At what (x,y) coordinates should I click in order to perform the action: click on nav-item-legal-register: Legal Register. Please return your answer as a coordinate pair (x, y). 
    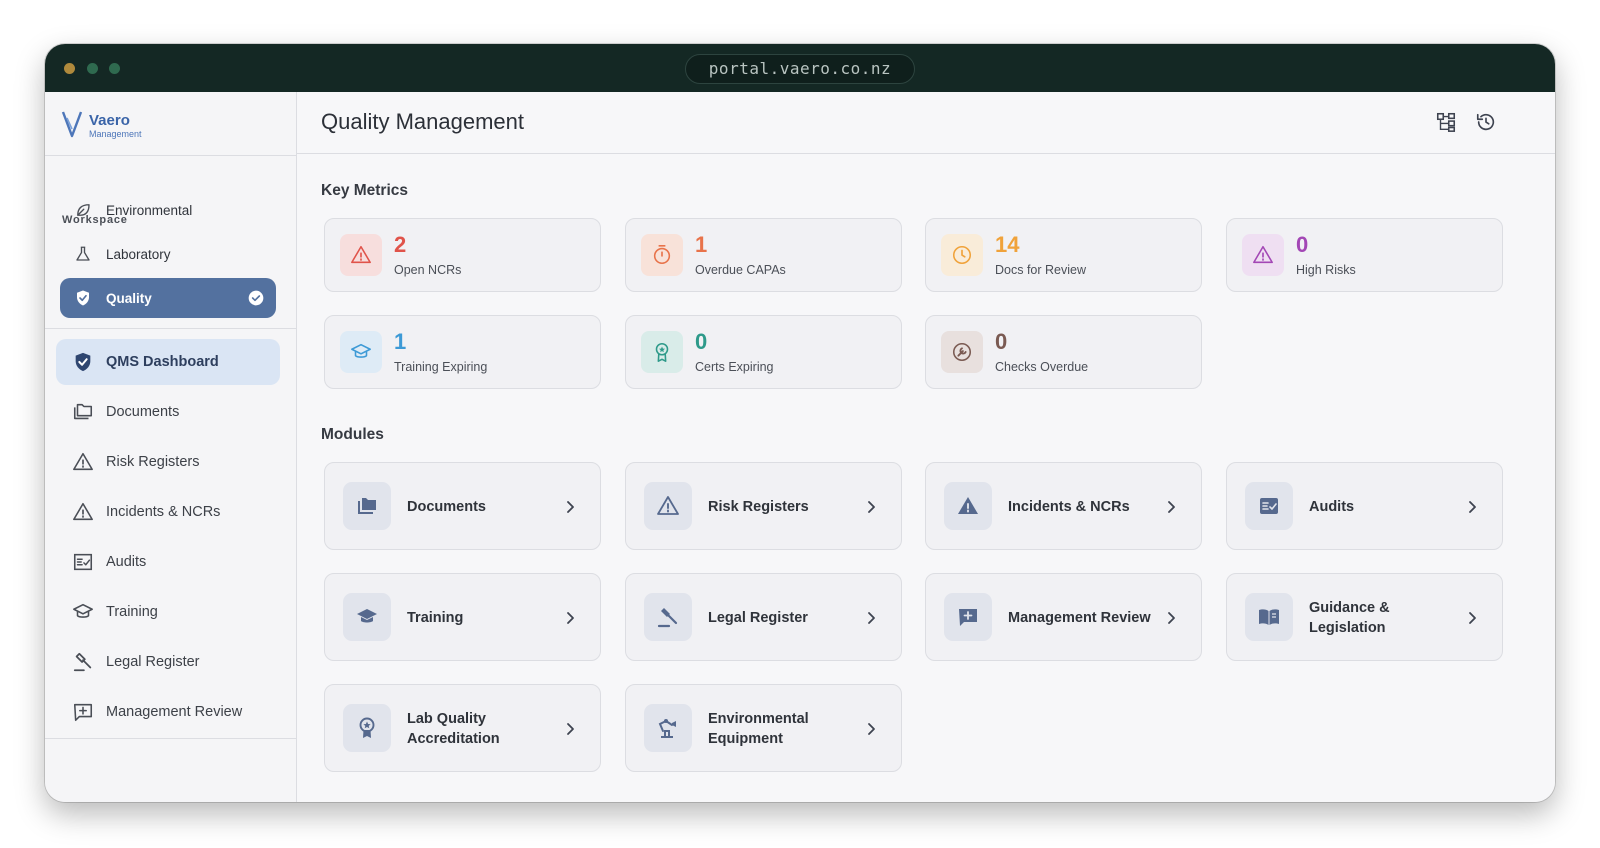
    Looking at the image, I should click on (168, 662).